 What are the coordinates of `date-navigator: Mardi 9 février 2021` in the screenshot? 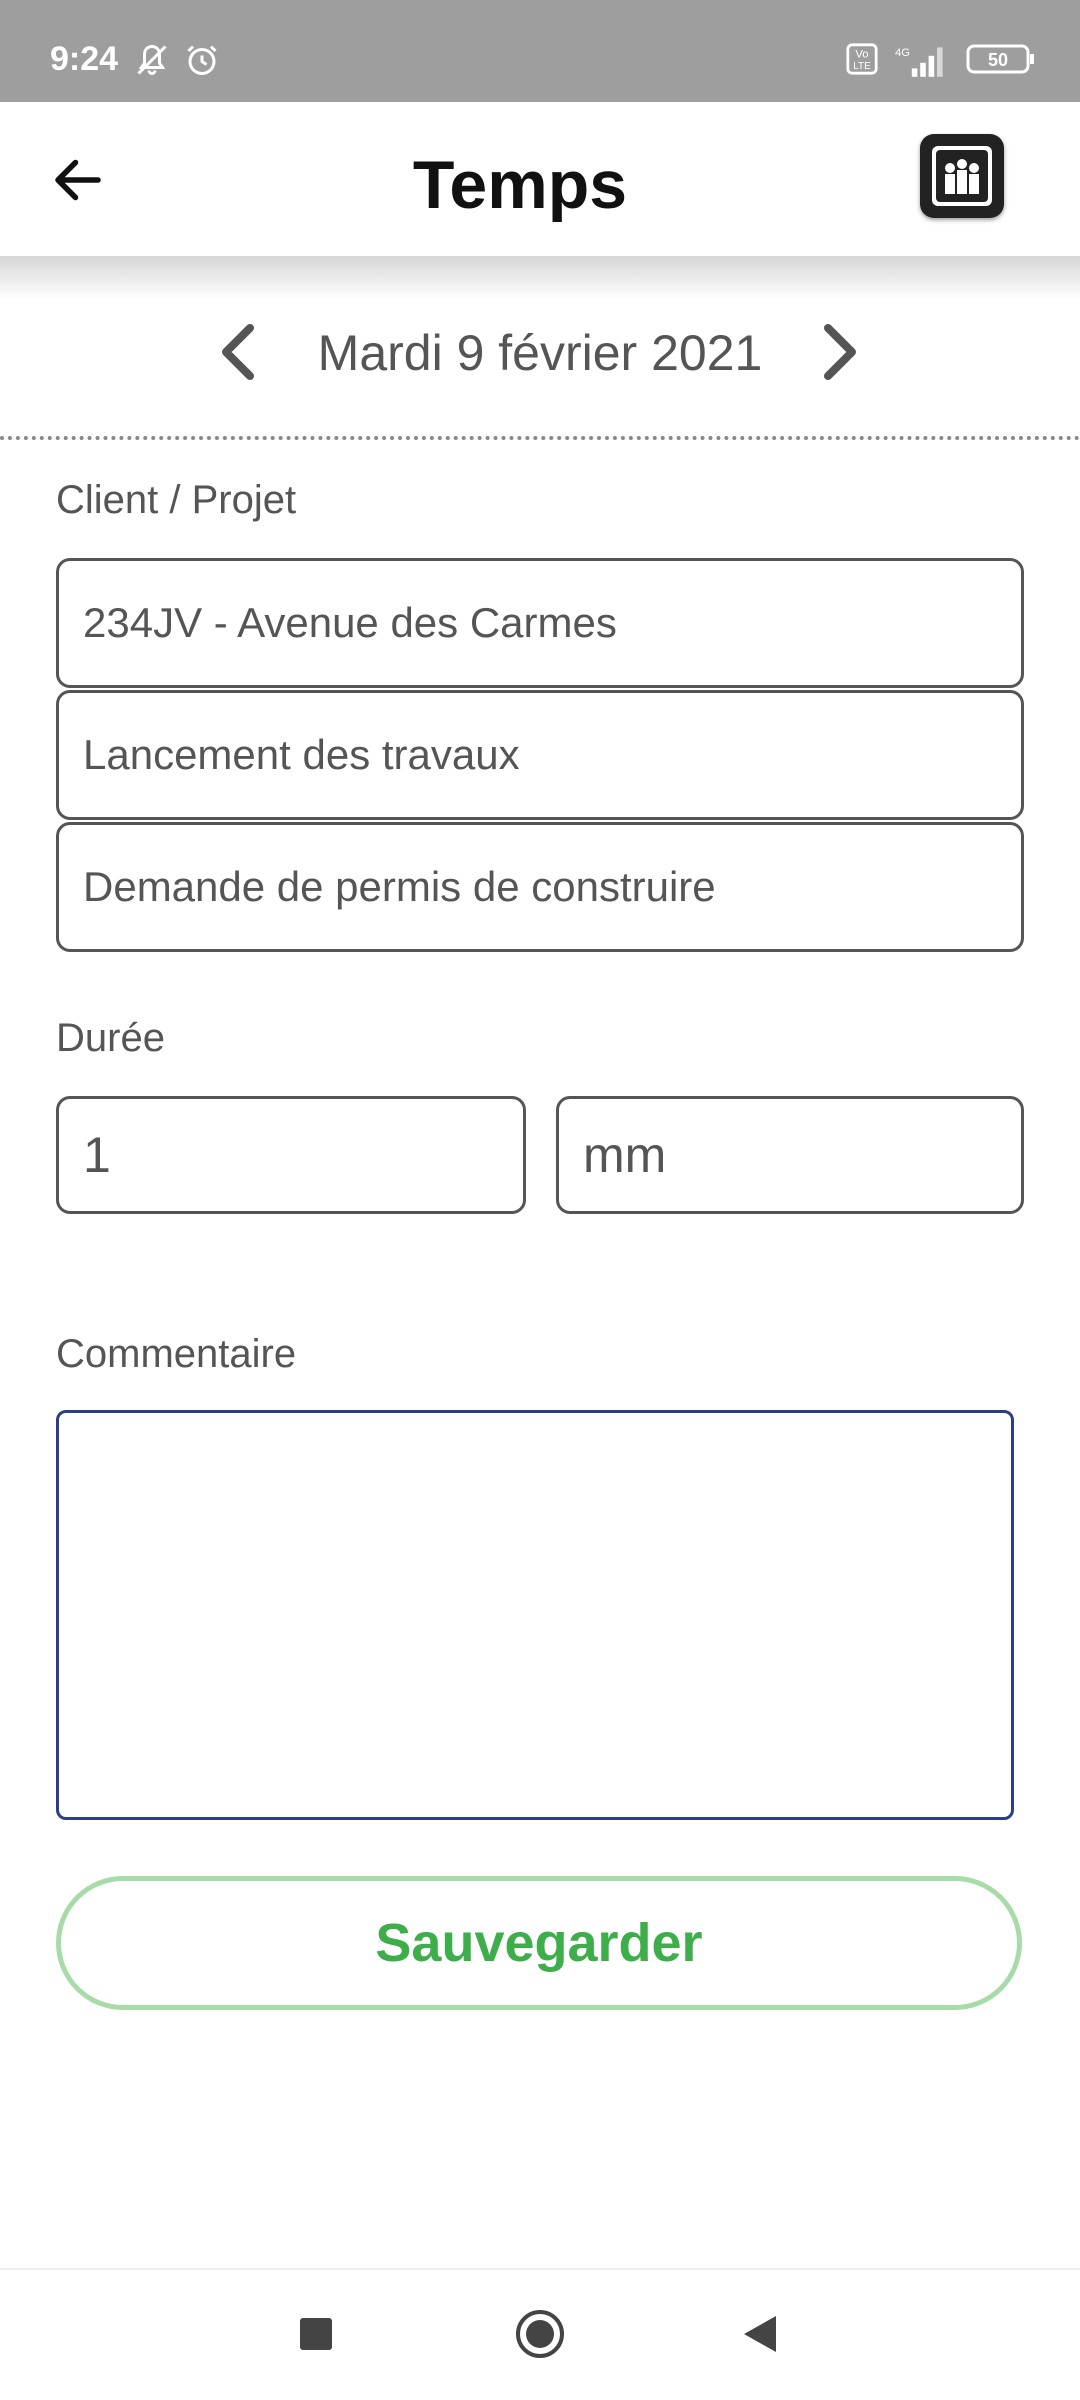 It's located at (540, 370).